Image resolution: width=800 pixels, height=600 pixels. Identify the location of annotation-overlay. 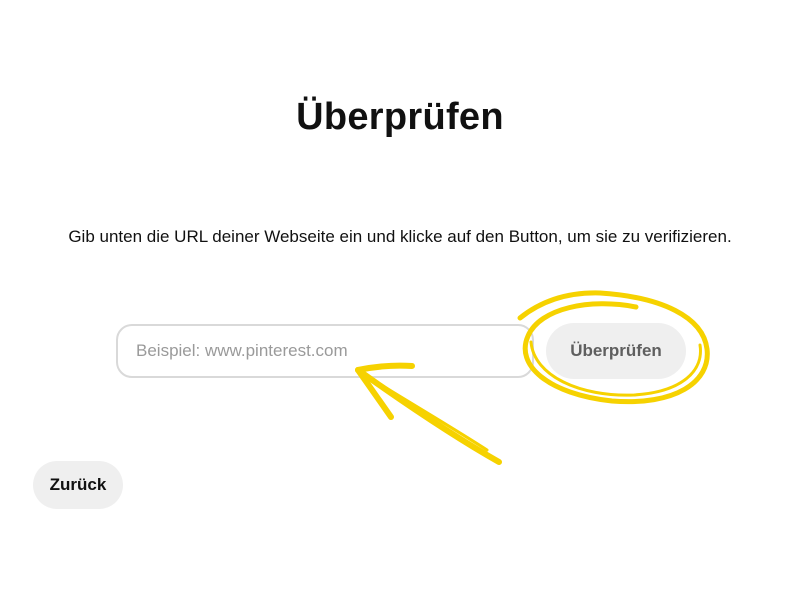
(532, 377).